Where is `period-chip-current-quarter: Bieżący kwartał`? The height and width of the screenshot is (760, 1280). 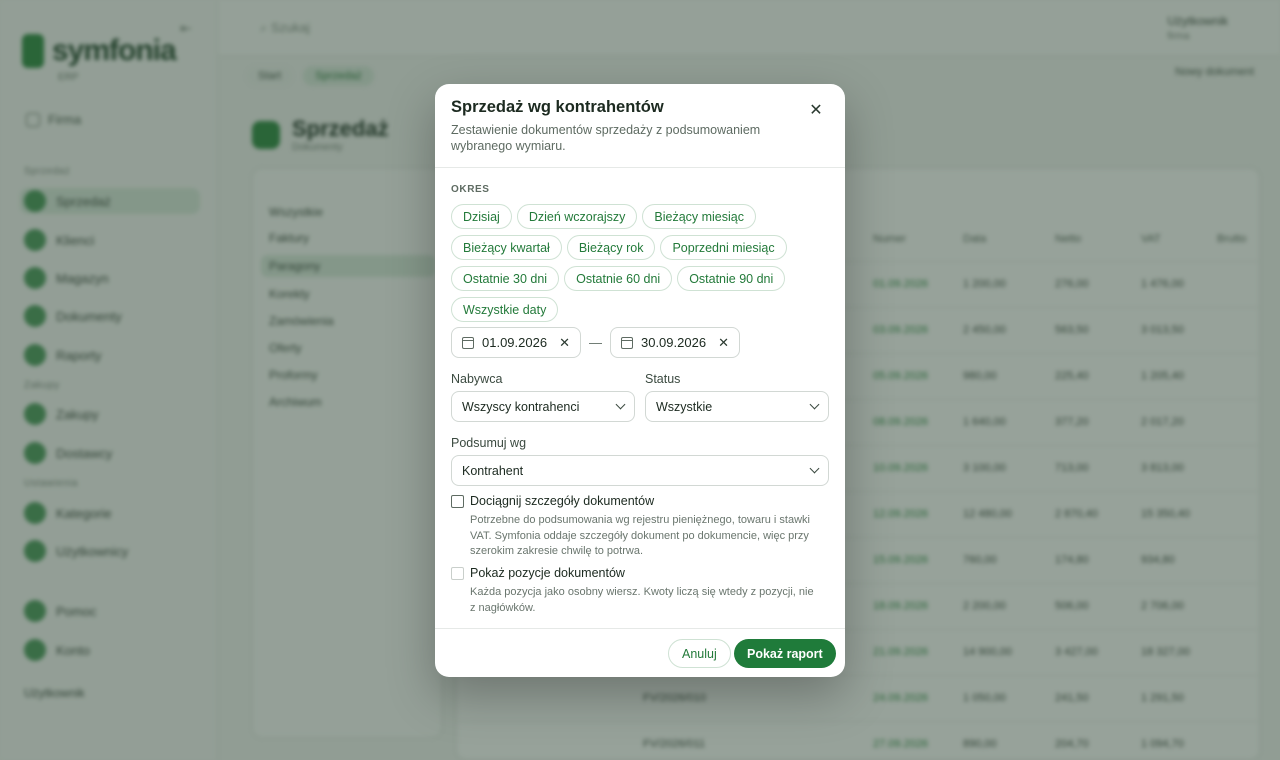 period-chip-current-quarter: Bieżący kwartał is located at coordinates (506, 247).